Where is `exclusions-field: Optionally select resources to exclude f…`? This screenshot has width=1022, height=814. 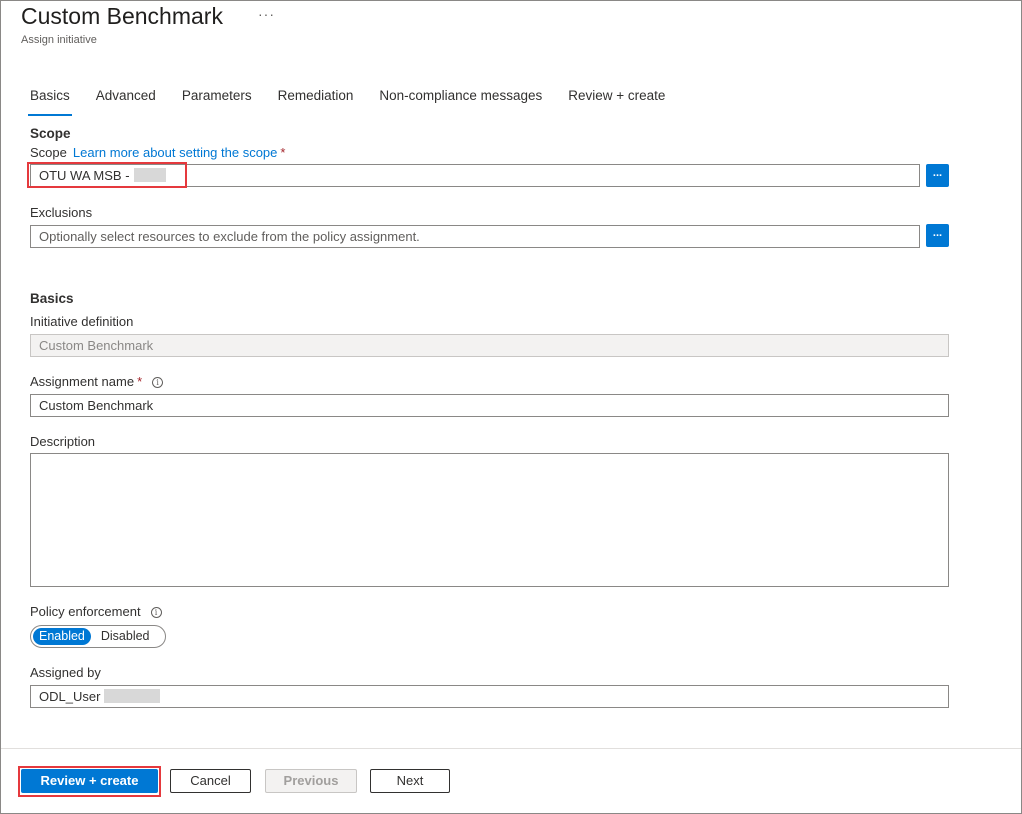
exclusions-field: Optionally select resources to exclude f… is located at coordinates (475, 236).